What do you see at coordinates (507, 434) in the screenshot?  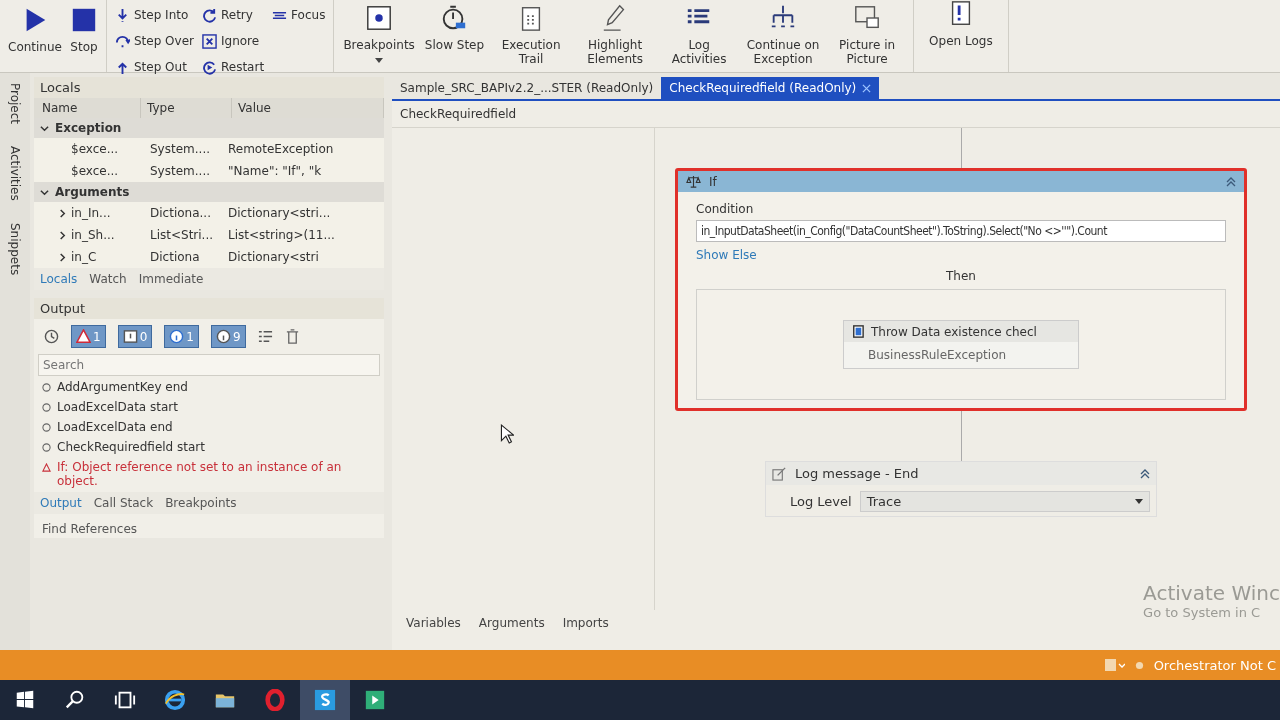 I see `mouse-cursor-icon` at bounding box center [507, 434].